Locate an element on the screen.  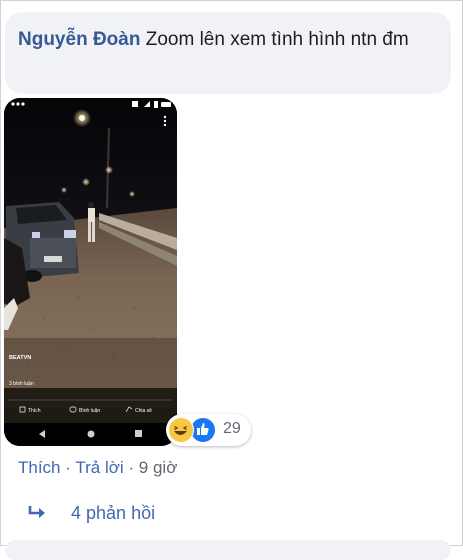
video-share-label: Chia sẻ is located at coordinates (143, 411).